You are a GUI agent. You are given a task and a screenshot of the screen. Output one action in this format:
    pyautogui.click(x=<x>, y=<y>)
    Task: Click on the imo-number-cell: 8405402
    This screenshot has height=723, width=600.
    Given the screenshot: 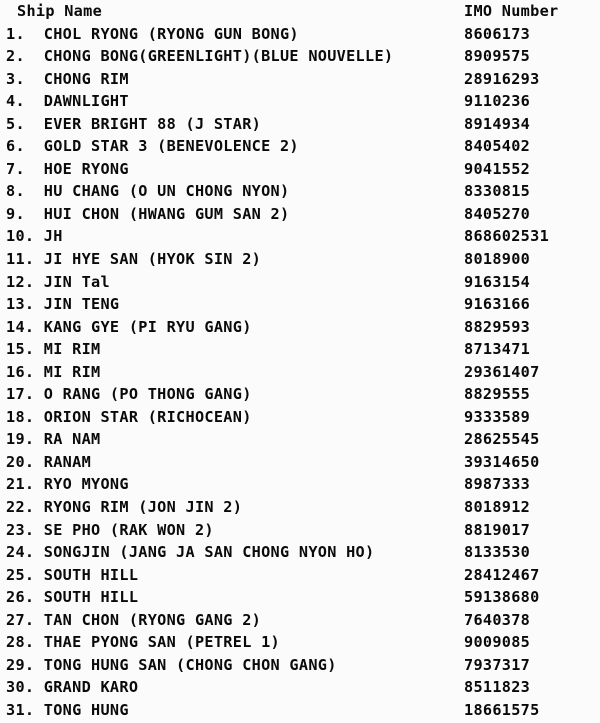 What is the action you would take?
    pyautogui.click(x=497, y=146)
    